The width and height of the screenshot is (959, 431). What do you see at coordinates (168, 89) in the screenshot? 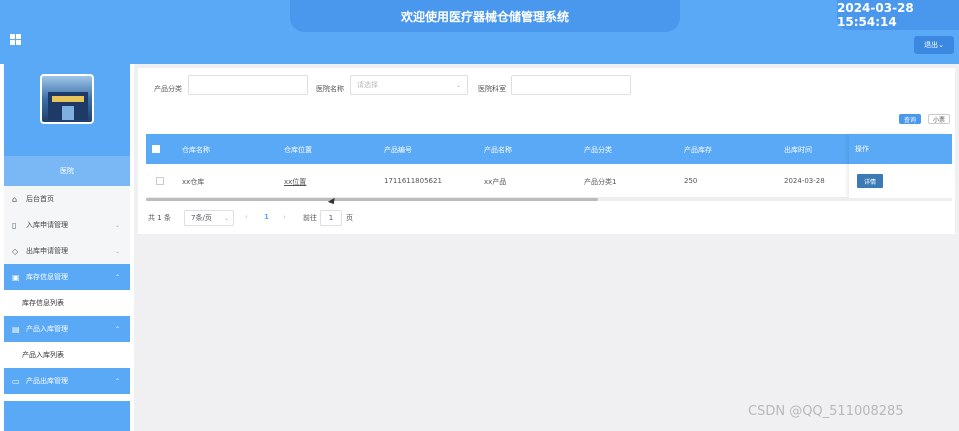
I see `category-label: 产品分类` at bounding box center [168, 89].